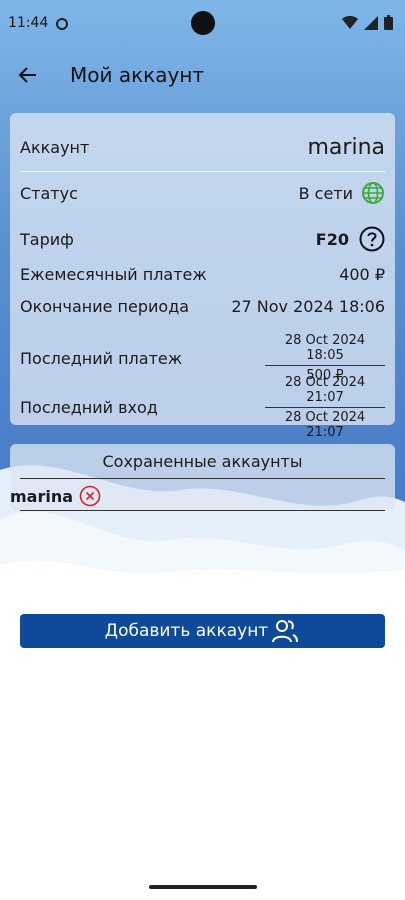 The height and width of the screenshot is (900, 405). I want to click on users-icon, so click(285, 631).